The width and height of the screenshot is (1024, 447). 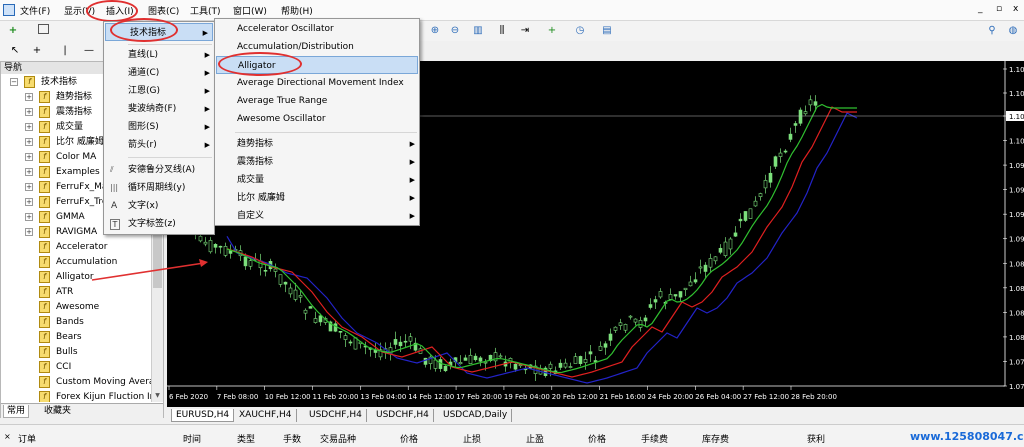 I want to click on indicator-accelerator: Accelerator Oscillator, so click(x=317, y=29).